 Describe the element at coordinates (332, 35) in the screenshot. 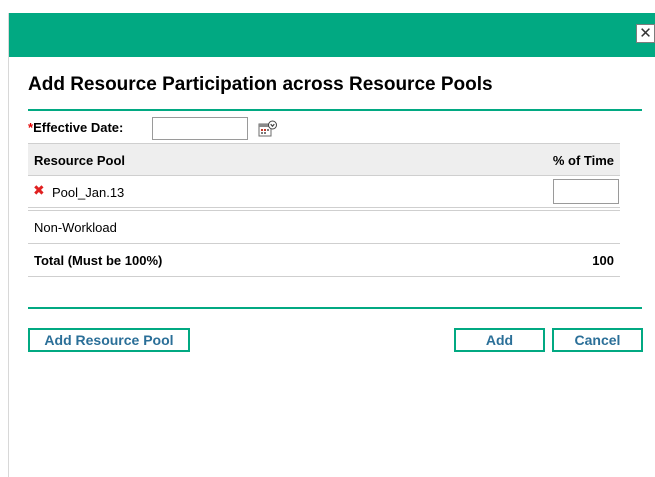

I see `dialog-titlebar: ✕` at that location.